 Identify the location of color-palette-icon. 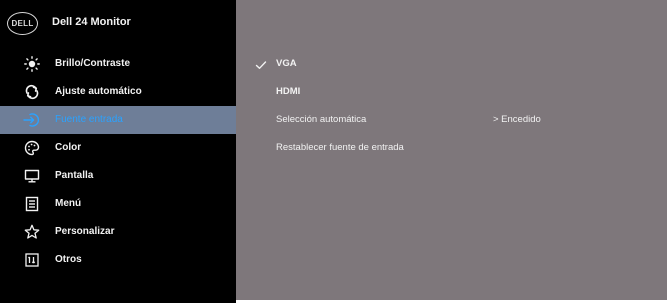
(32, 148).